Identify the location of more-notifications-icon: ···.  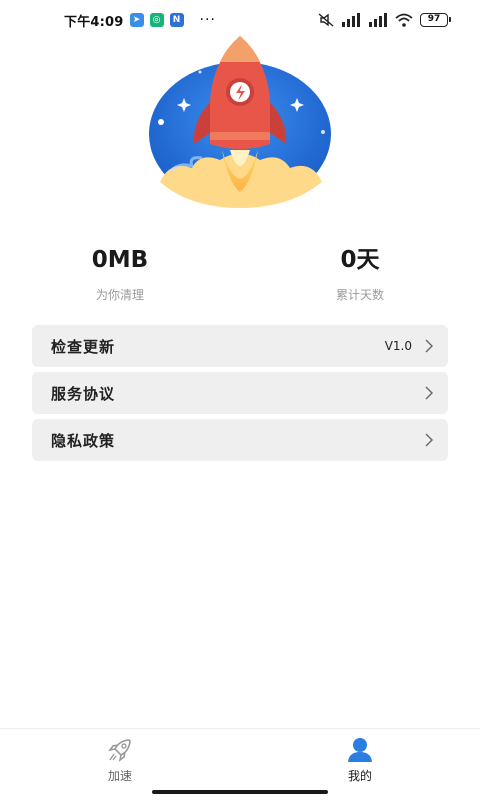
(207, 20).